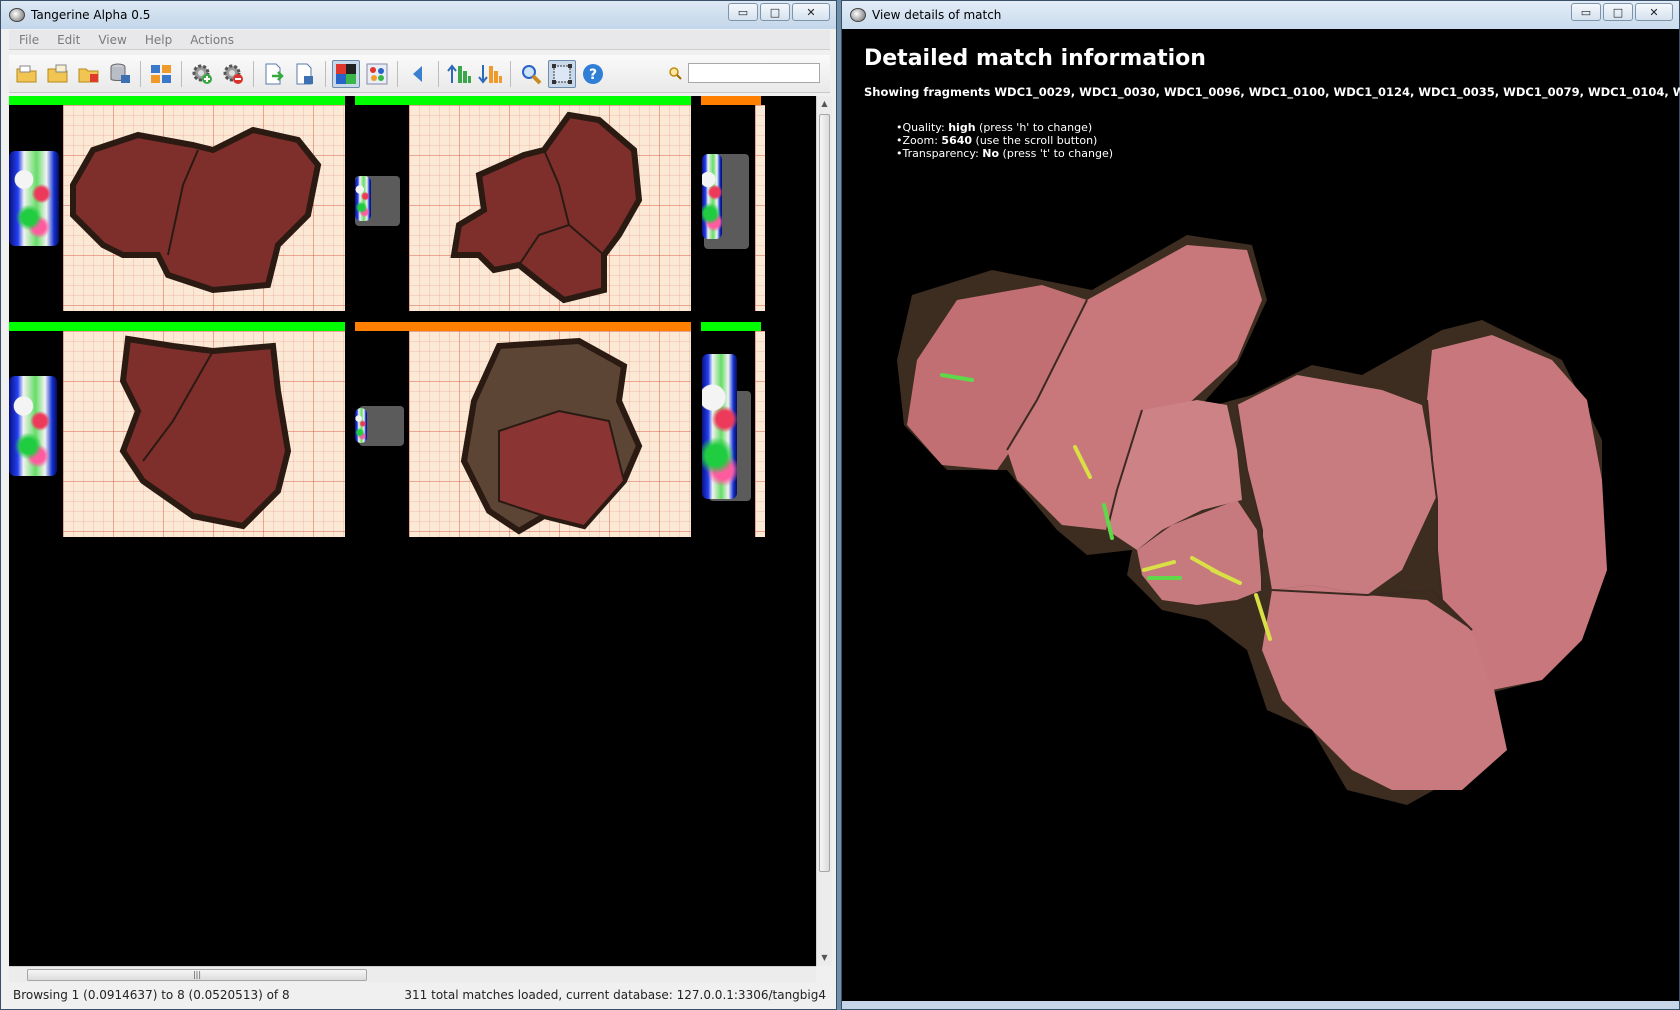 The image size is (1680, 1010). I want to click on scroll-up-arrow: ▲, so click(824, 104).